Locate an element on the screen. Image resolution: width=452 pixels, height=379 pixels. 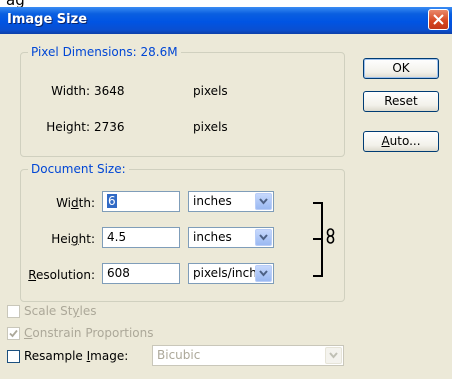
constrain-proportions-checkbox is located at coordinates (13, 333).